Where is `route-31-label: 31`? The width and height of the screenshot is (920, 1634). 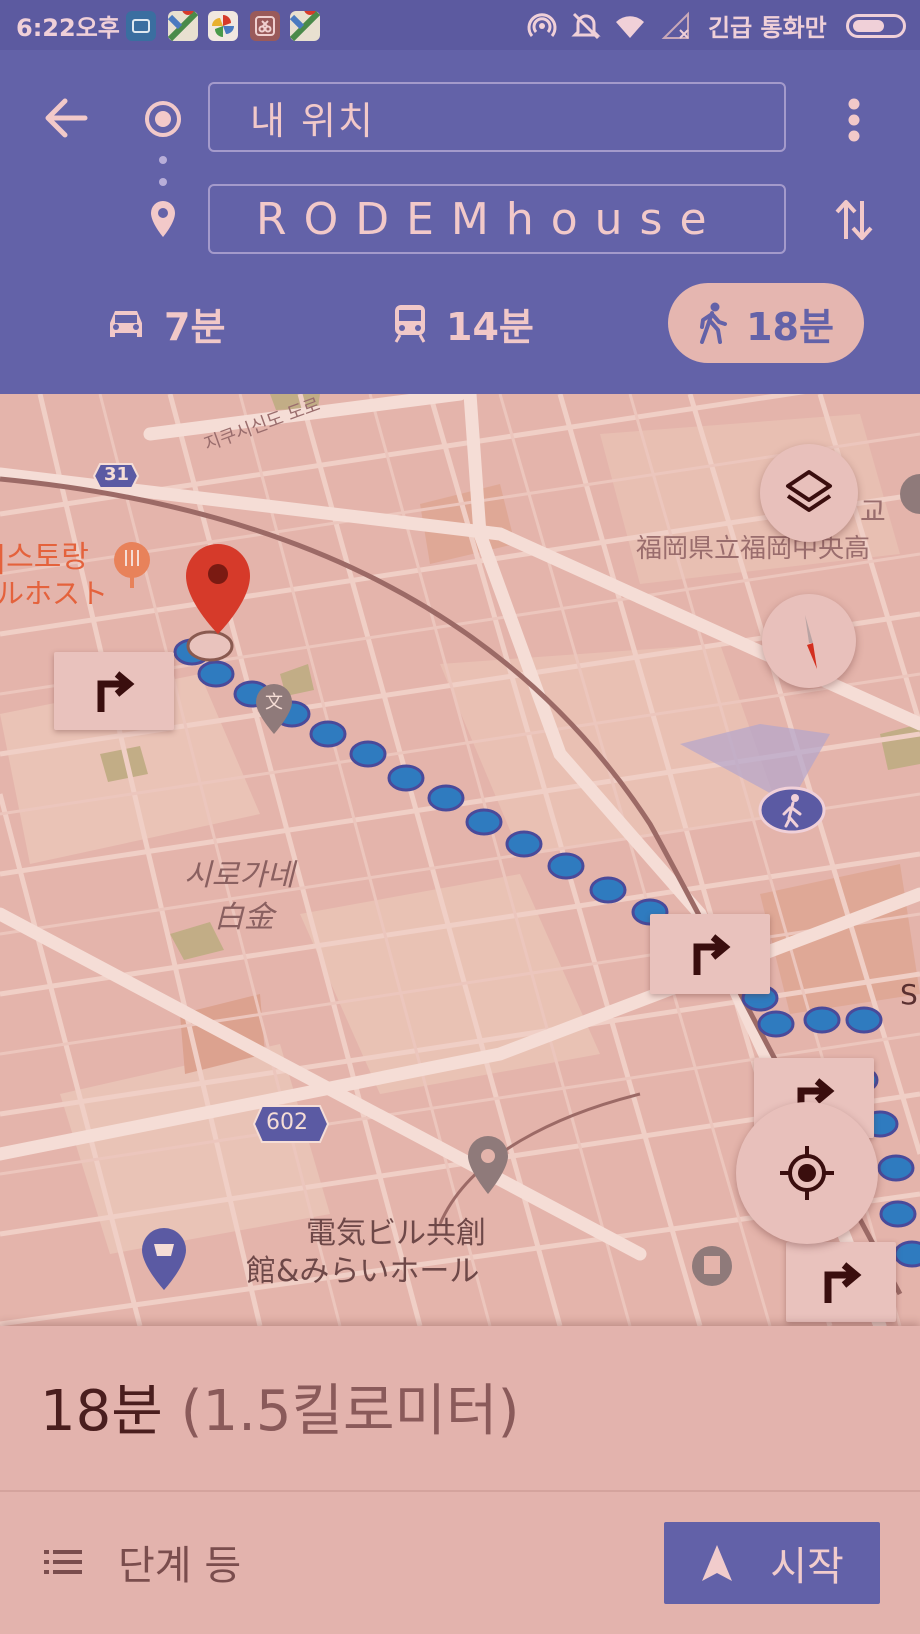
route-31-label: 31 is located at coordinates (117, 474).